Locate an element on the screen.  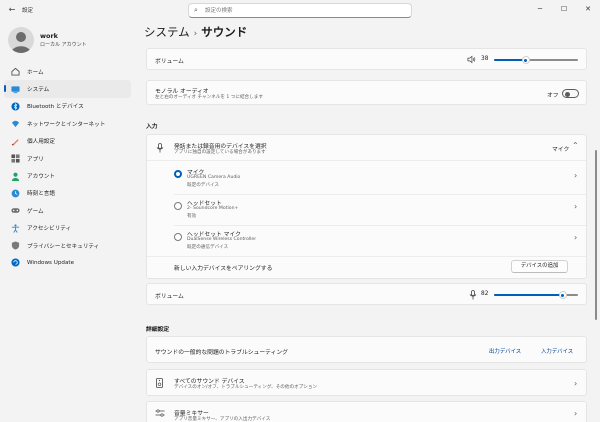
sidebar-item-label: アクセシビリティ is located at coordinates (49, 229).